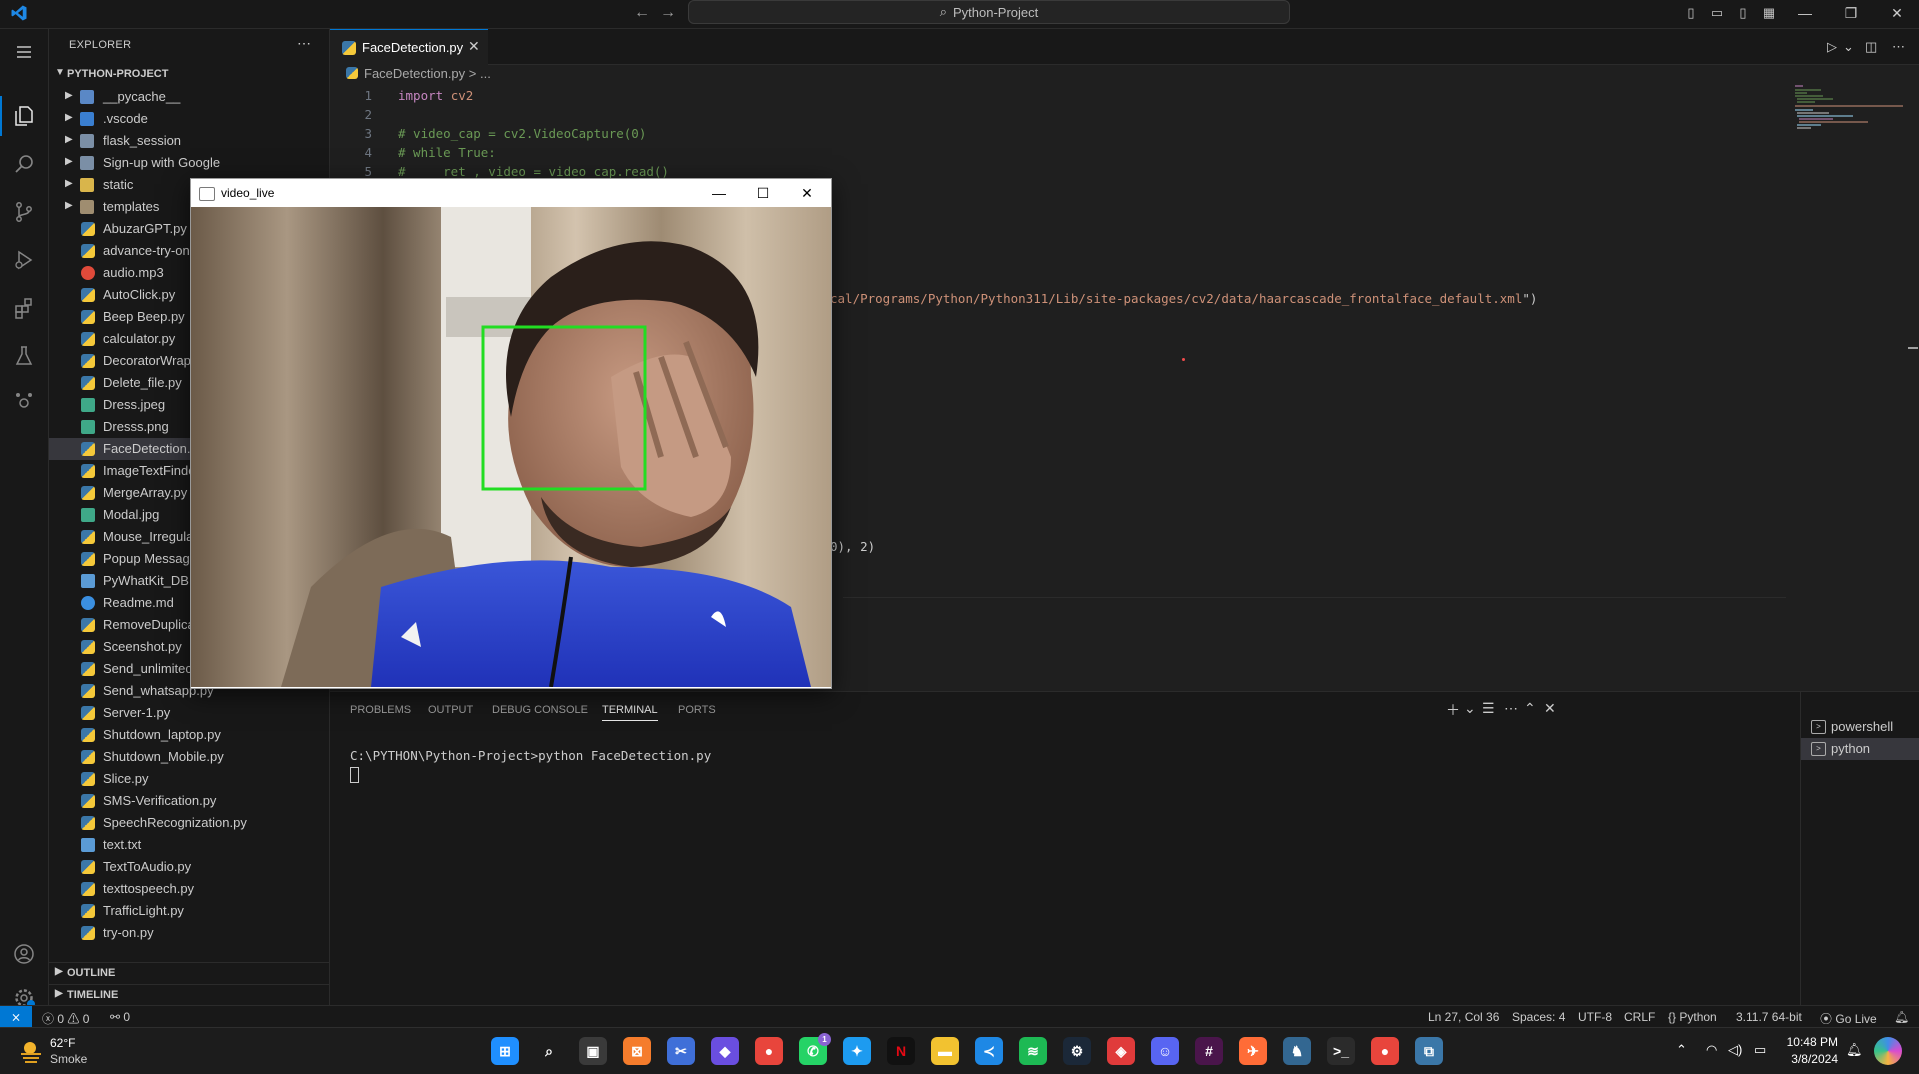 The width and height of the screenshot is (1919, 1074). What do you see at coordinates (1743, 13) in the screenshot?
I see `toggle-secondary-sidebar-icon: ▯` at bounding box center [1743, 13].